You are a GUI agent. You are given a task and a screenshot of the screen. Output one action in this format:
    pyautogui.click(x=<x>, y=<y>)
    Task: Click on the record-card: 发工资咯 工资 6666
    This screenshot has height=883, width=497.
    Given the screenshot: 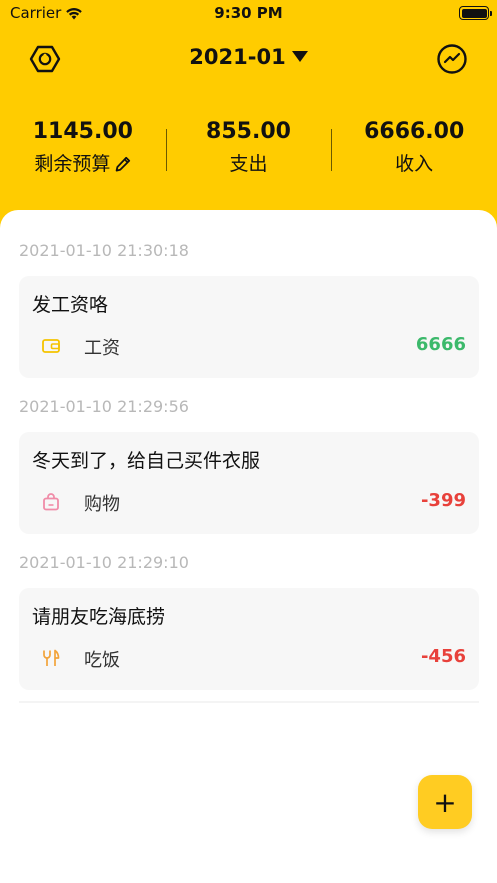 What is the action you would take?
    pyautogui.click(x=249, y=327)
    